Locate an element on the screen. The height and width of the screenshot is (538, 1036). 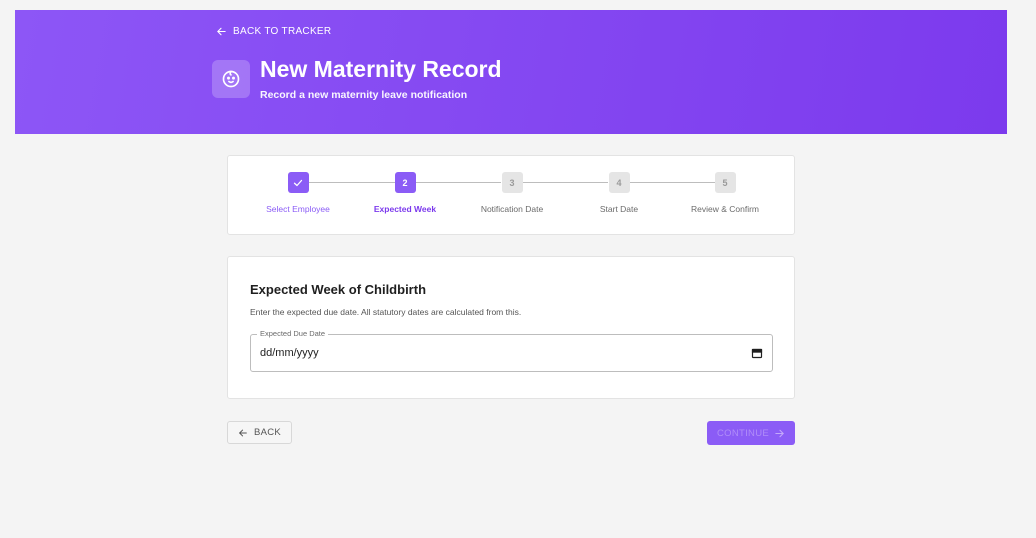
step-marker: 3 is located at coordinates (512, 182).